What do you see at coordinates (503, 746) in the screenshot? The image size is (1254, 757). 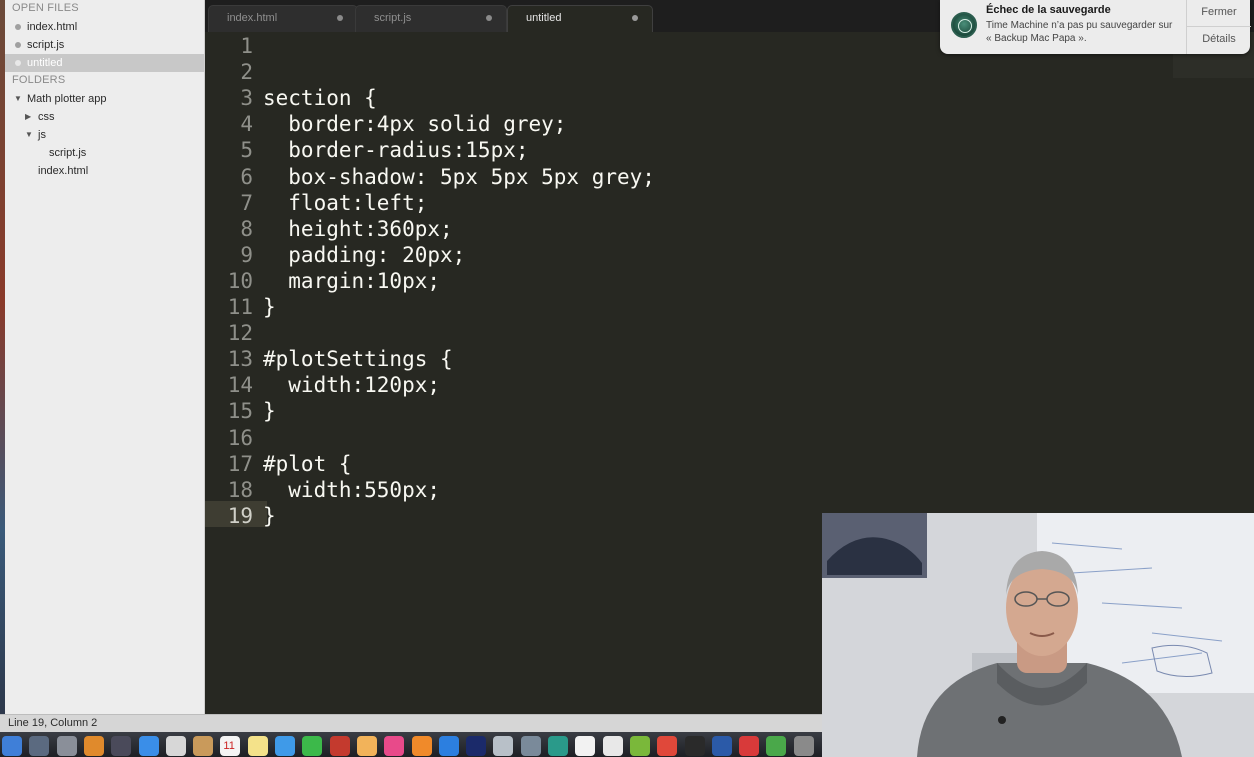 I see `preview-icon` at bounding box center [503, 746].